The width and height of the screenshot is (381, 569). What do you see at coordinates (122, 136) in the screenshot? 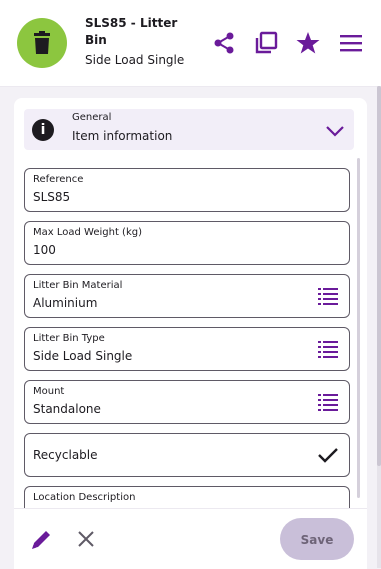
I see `section-title: Item information` at bounding box center [122, 136].